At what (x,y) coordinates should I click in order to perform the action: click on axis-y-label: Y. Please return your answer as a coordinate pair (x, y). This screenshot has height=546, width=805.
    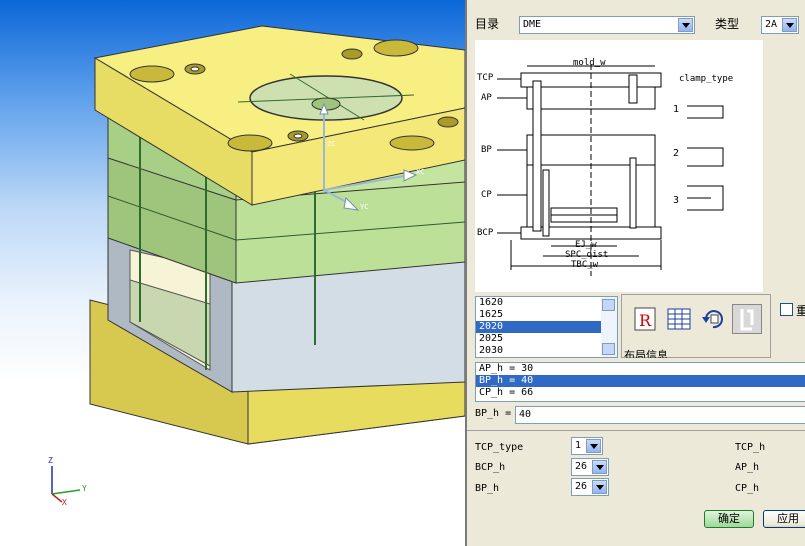
    Looking at the image, I should click on (84, 488).